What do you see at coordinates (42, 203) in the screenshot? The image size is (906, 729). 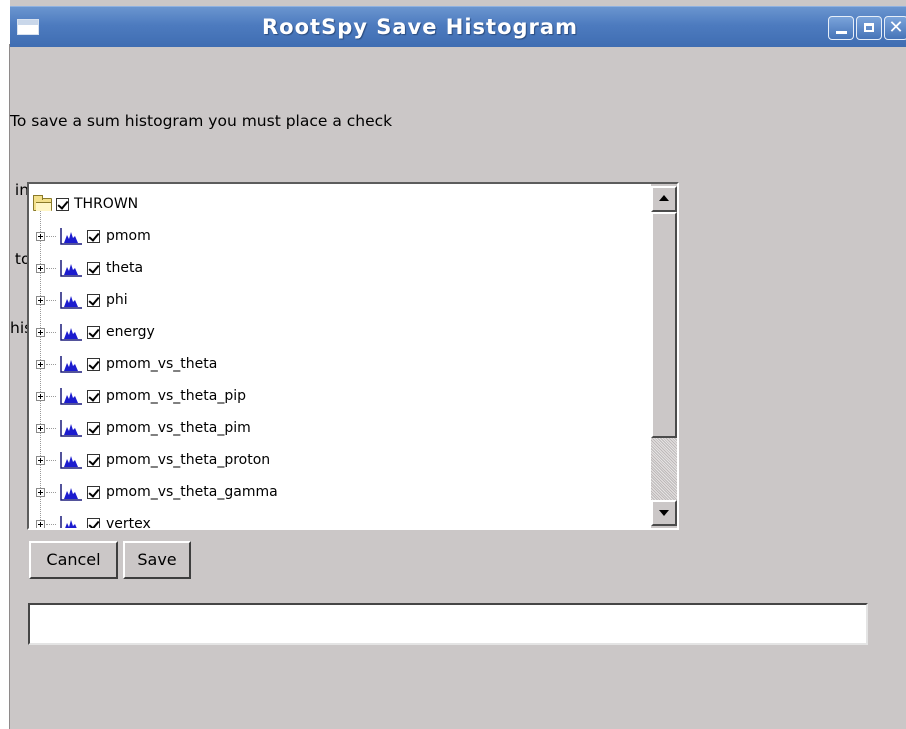 I see `folder-open-icon` at bounding box center [42, 203].